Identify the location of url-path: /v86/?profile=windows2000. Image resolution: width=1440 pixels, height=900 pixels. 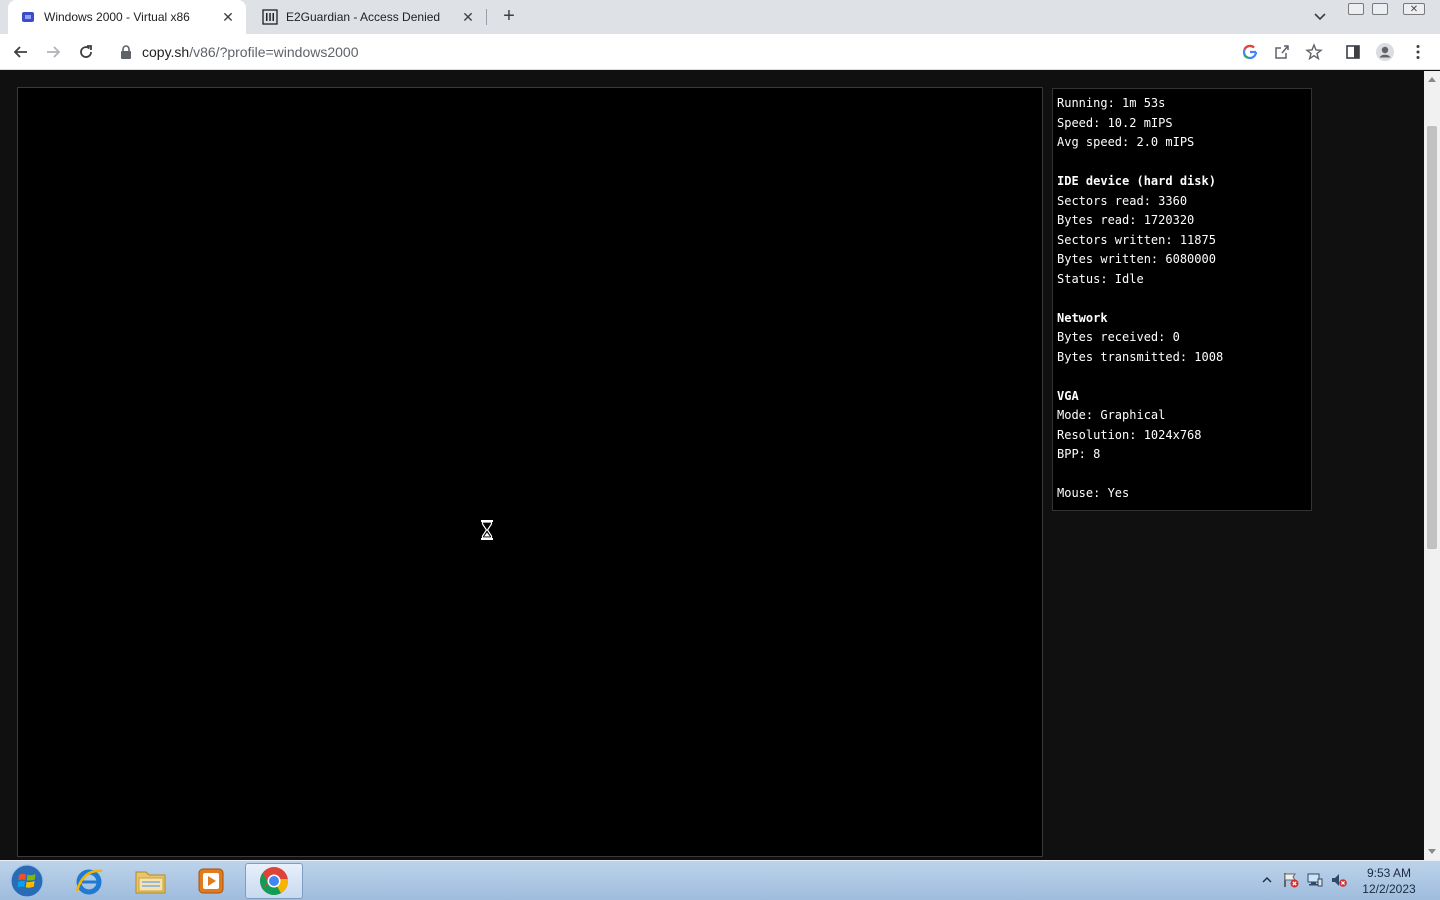
(274, 52).